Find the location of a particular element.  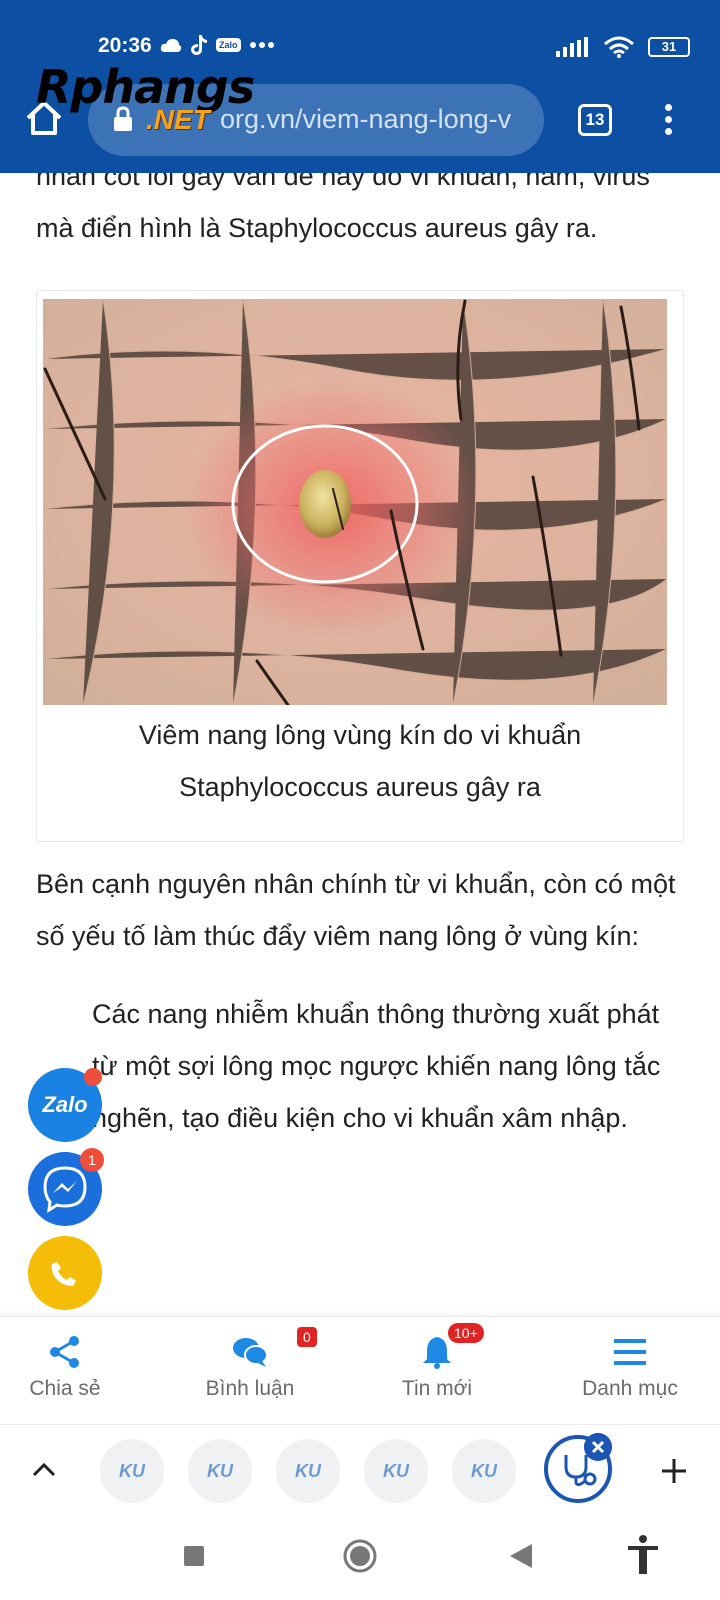

overflow-menu-icon is located at coordinates (668, 121).